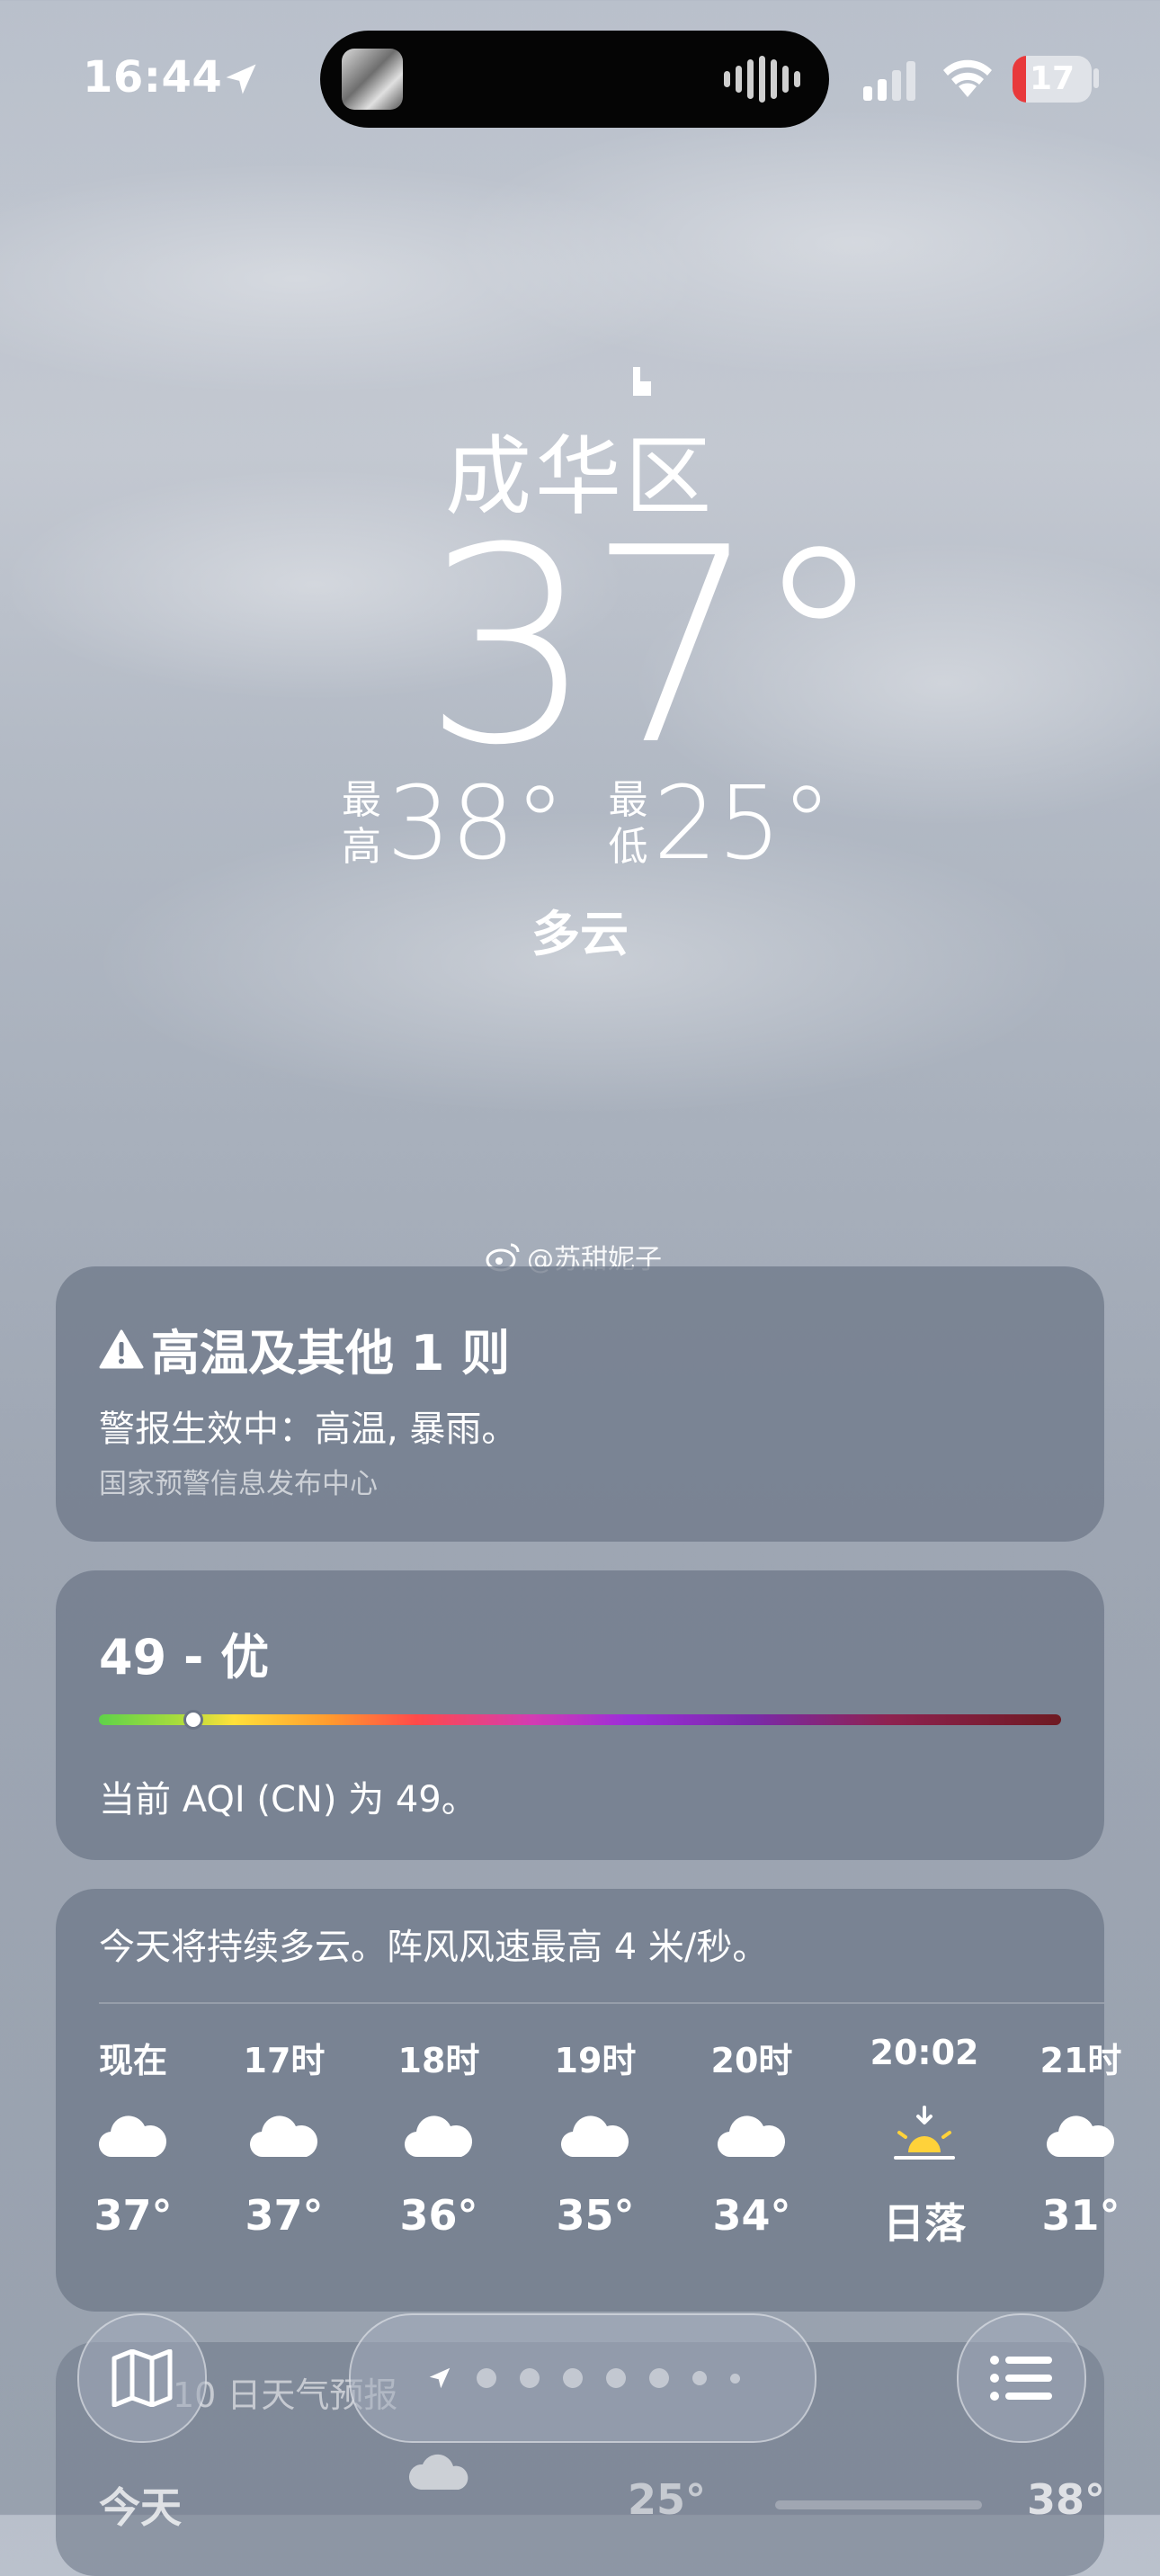 Image resolution: width=1160 pixels, height=2576 pixels. Describe the element at coordinates (438, 2060) in the screenshot. I see `hour-time: 18时` at that location.